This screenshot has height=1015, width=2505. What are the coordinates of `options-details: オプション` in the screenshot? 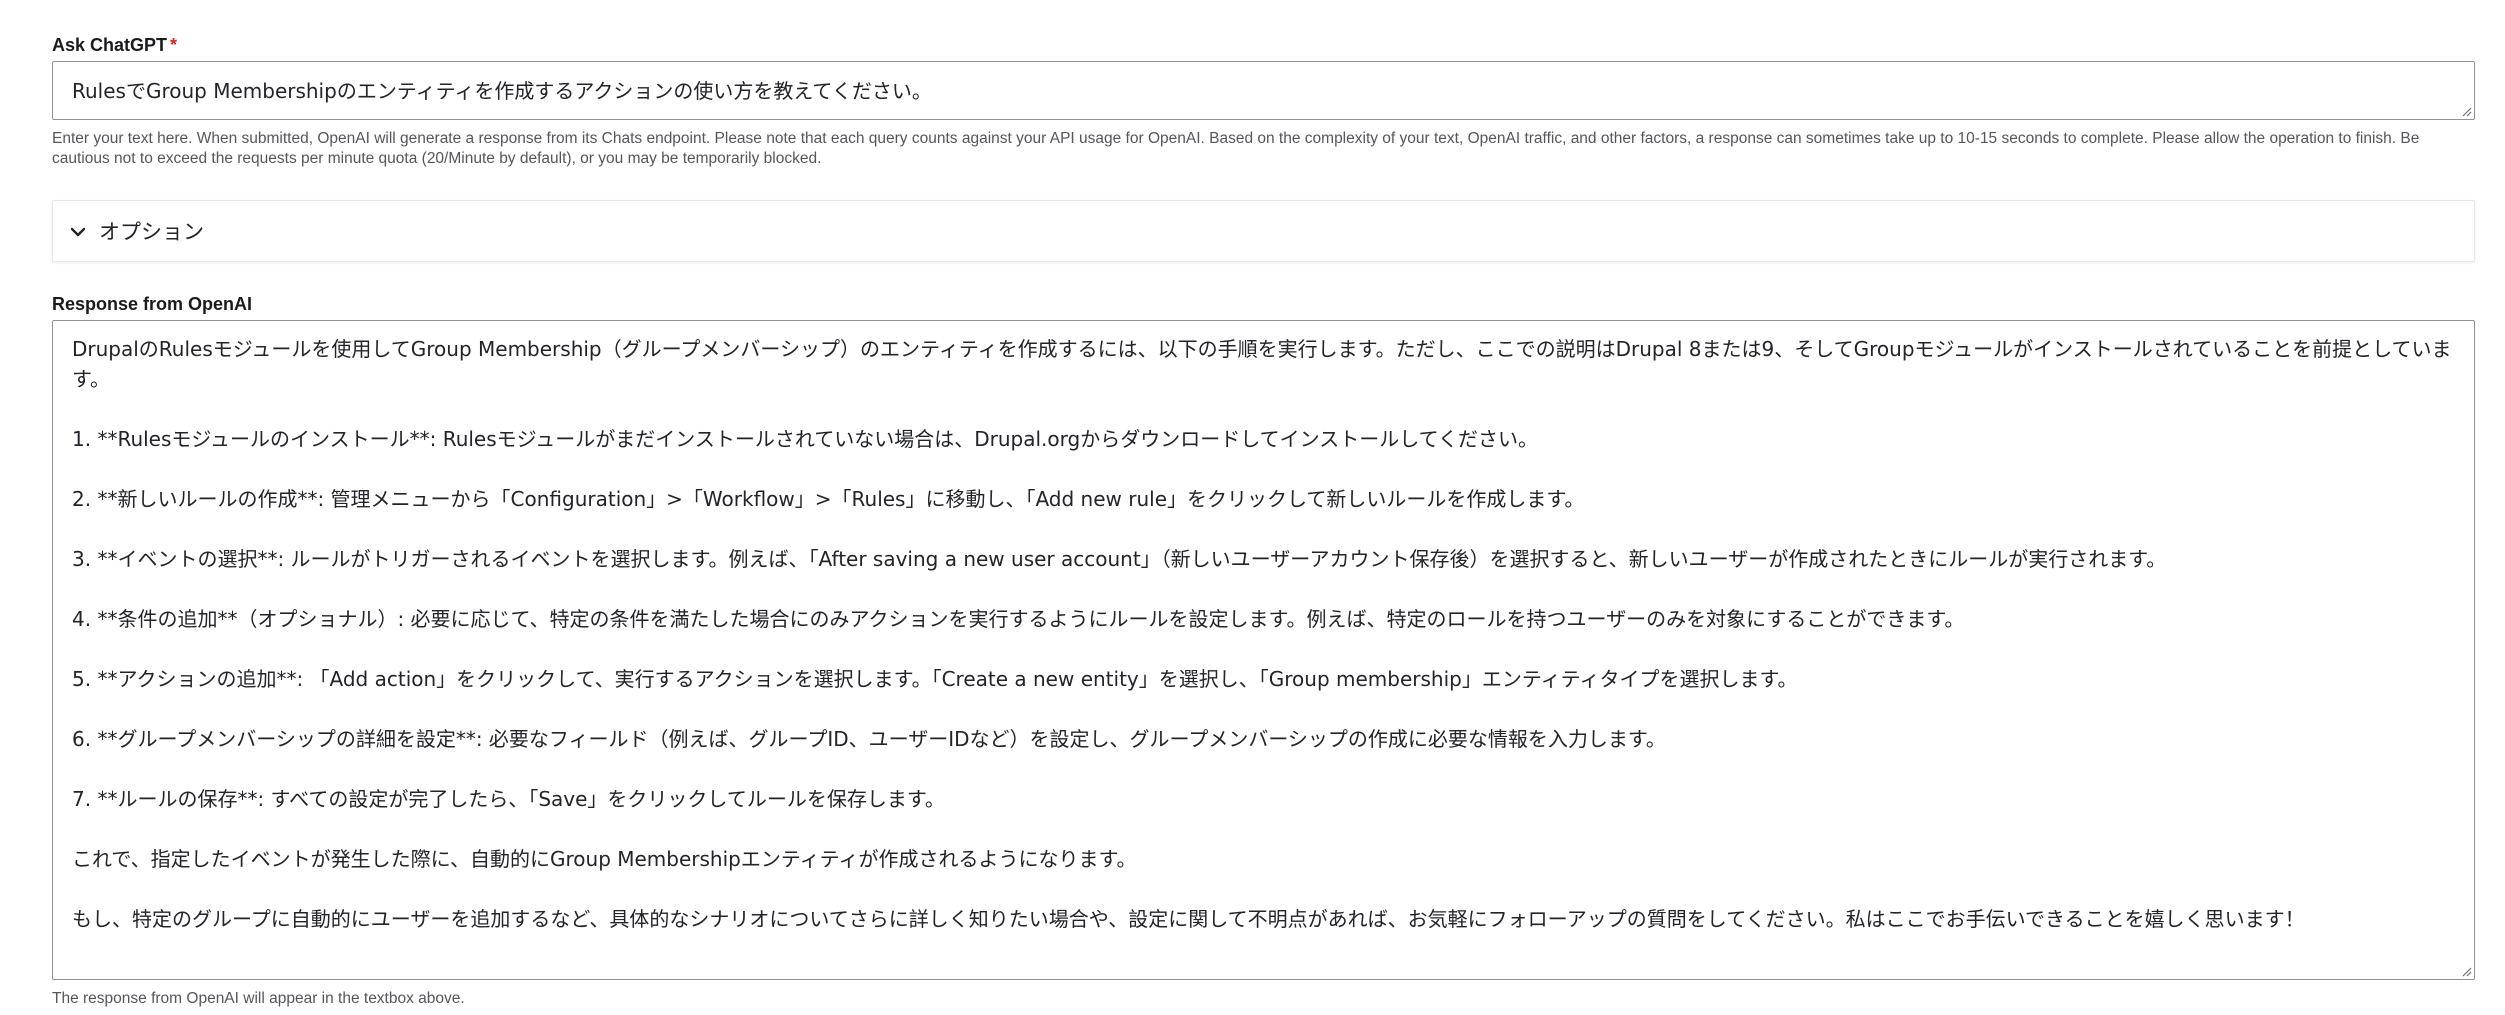 It's located at (1263, 231).